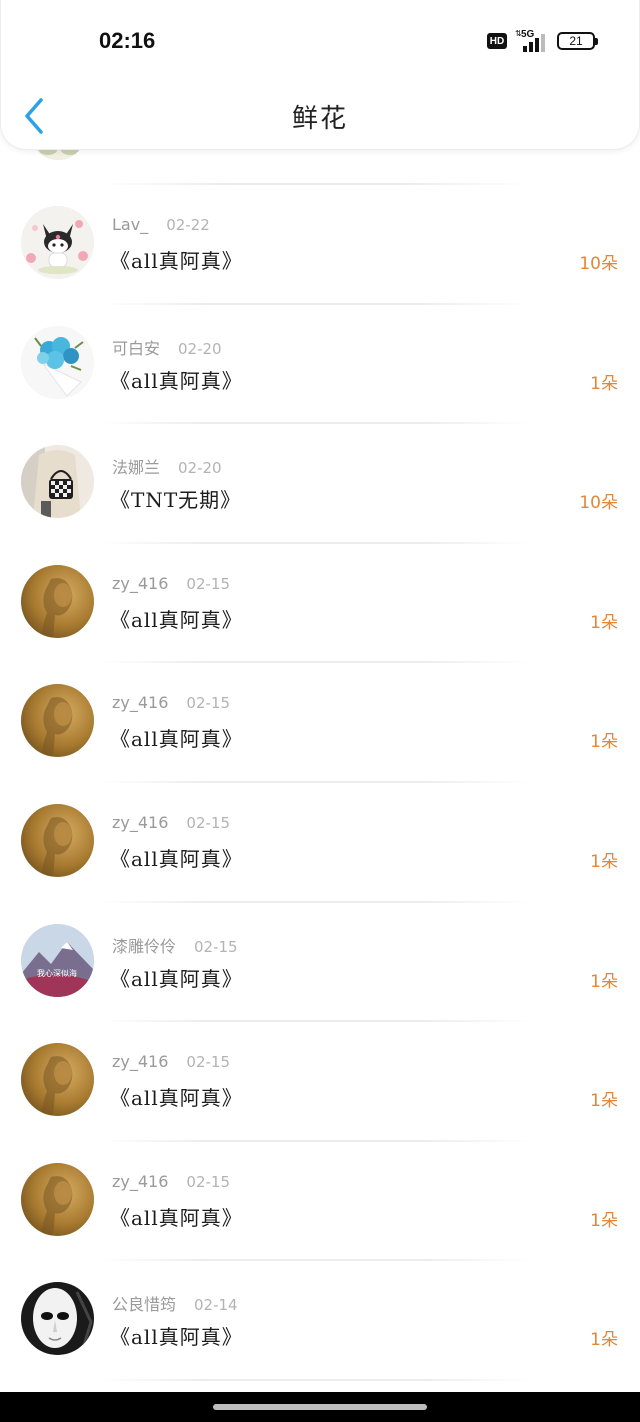  I want to click on list-item: 法娜兰 02-20 《TNT无期》 10朵, so click(320, 484).